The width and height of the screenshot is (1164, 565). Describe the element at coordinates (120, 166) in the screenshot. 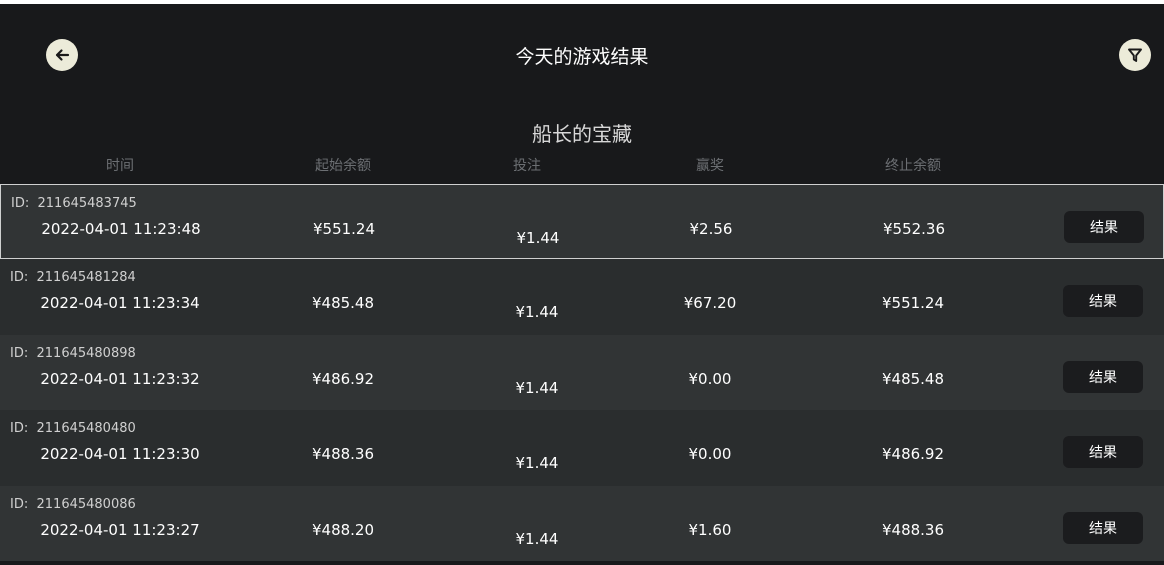

I see `column-header-time: 时间` at that location.